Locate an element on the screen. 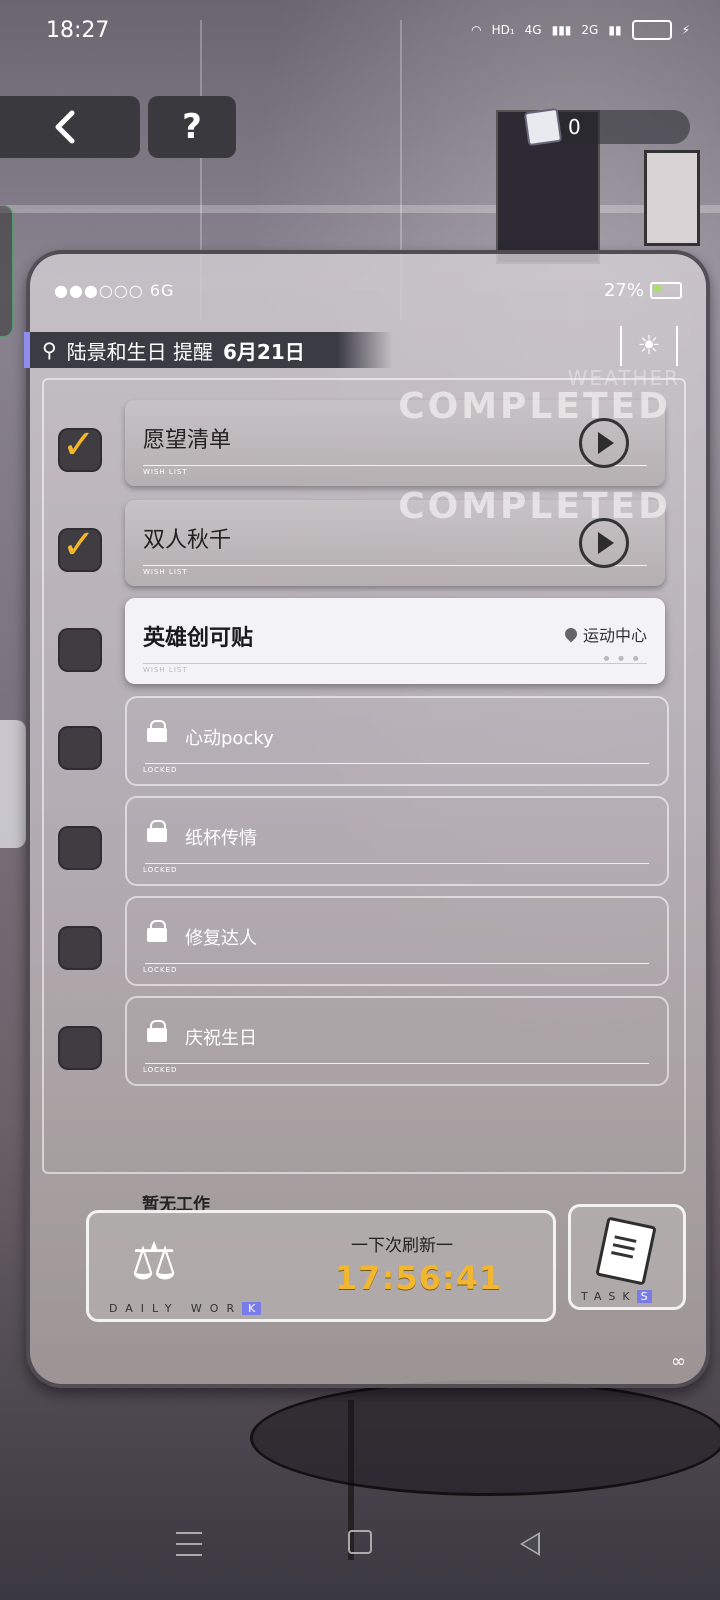  task-row: COMPLETED 愿望清单 WISH LIST is located at coordinates (355, 438).